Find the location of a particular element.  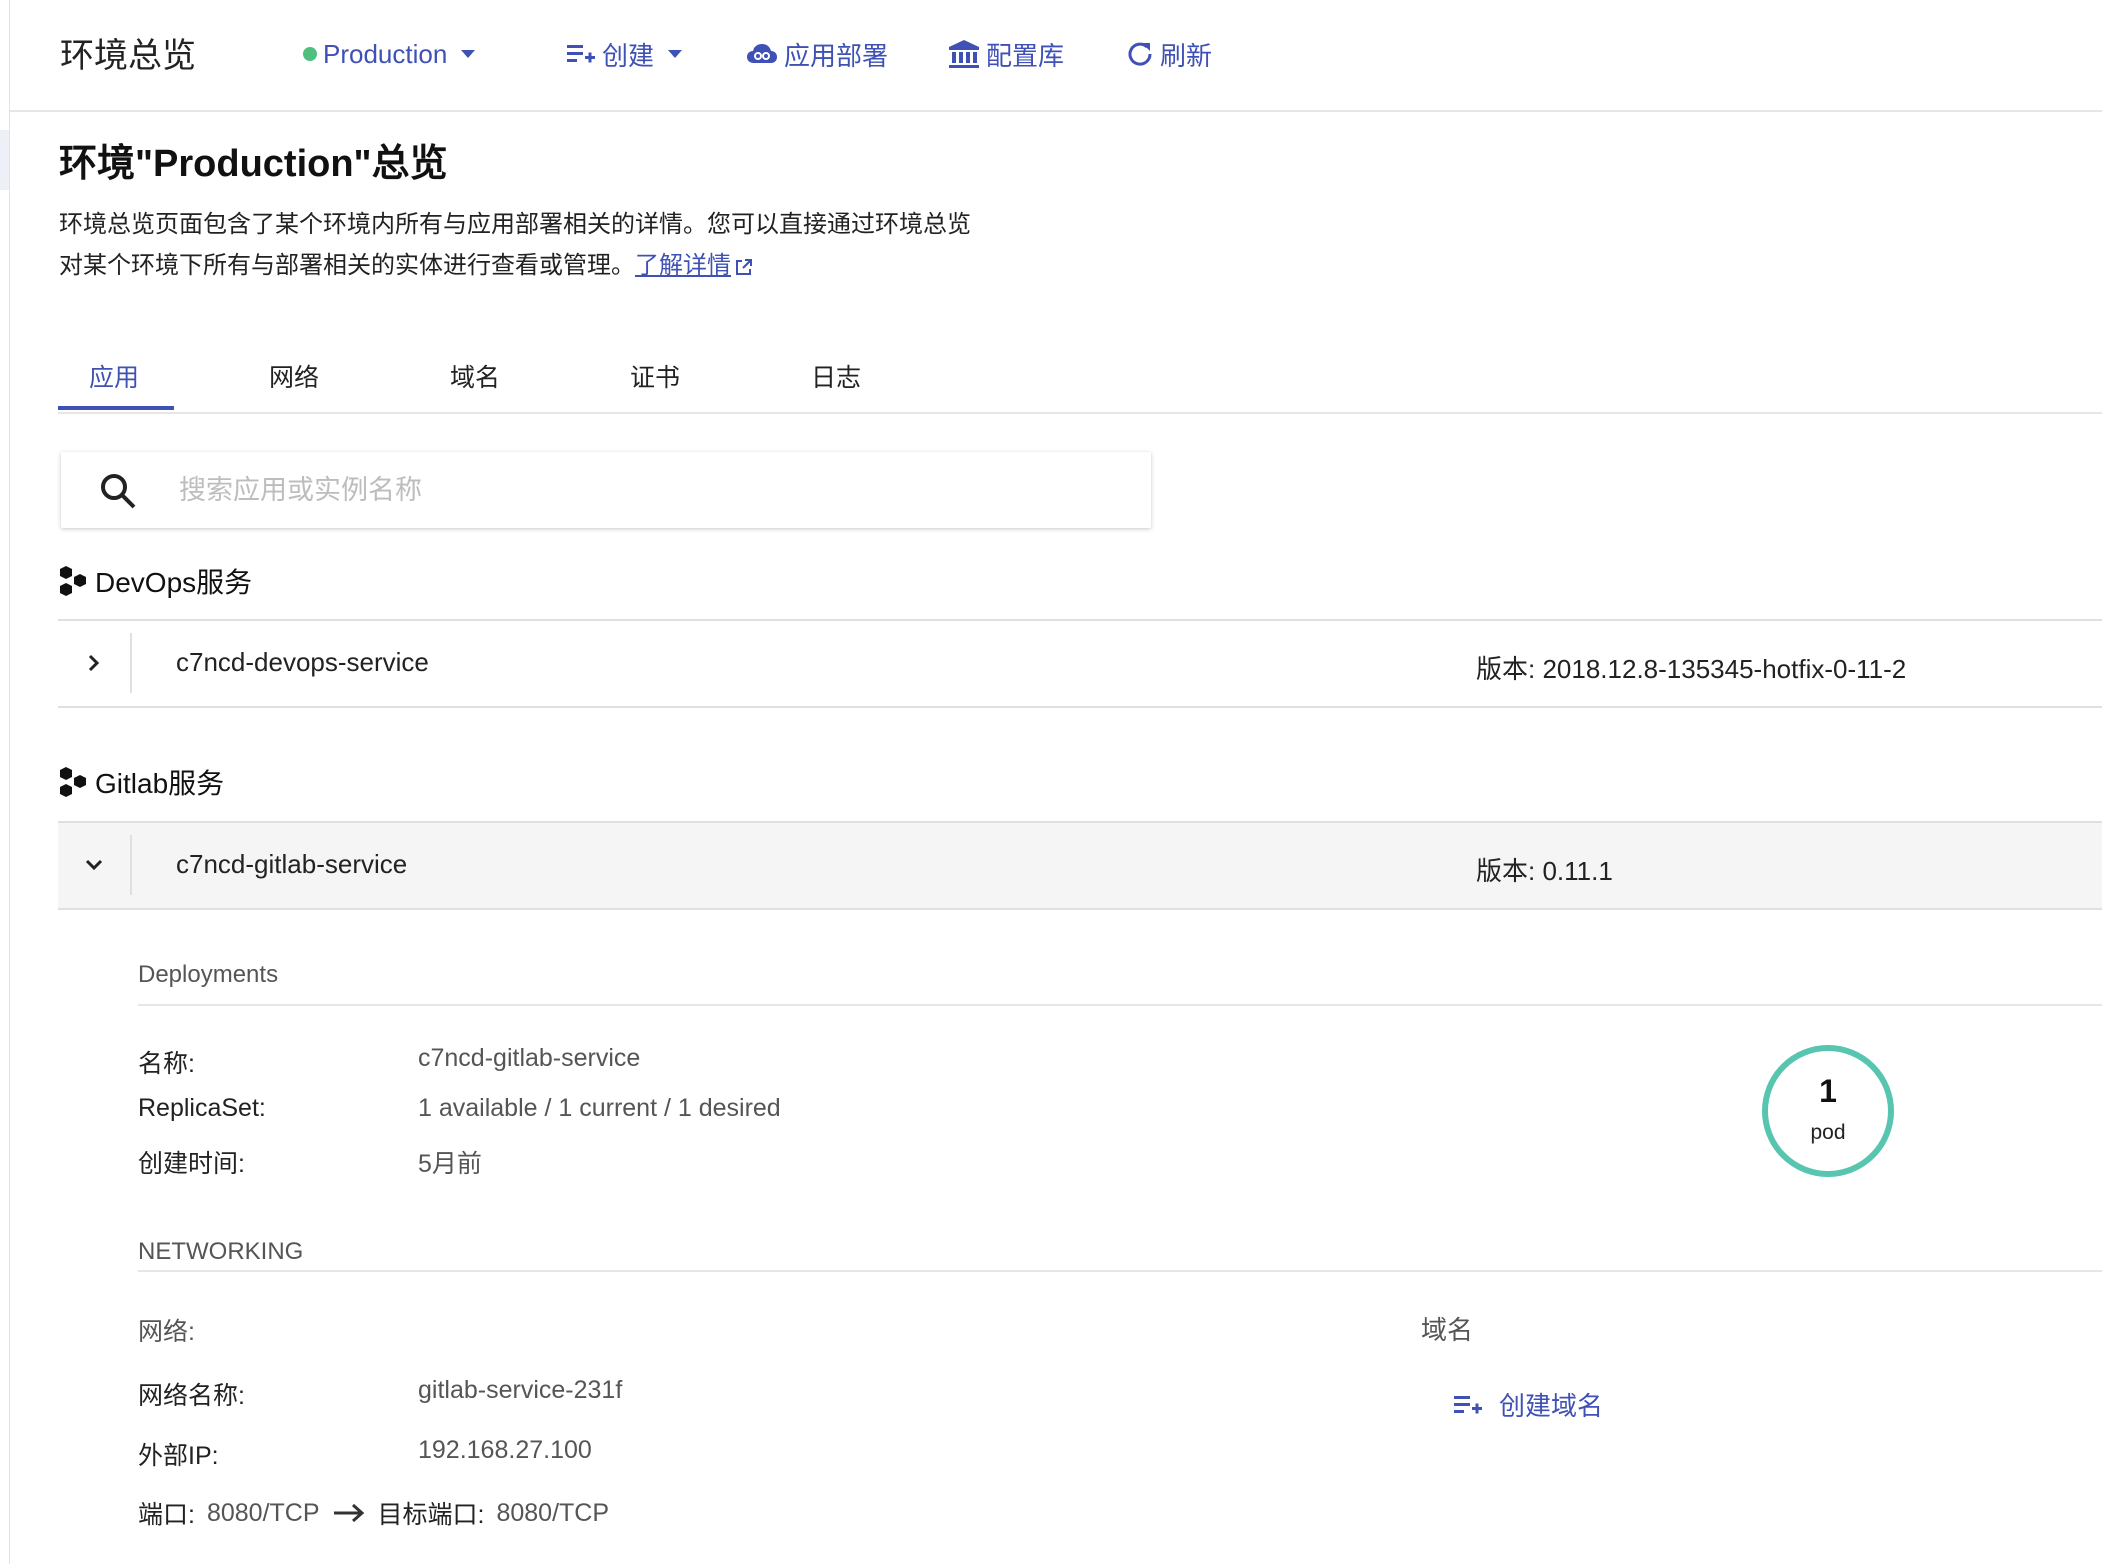

target-port-label: 目标端口: is located at coordinates (431, 1515).